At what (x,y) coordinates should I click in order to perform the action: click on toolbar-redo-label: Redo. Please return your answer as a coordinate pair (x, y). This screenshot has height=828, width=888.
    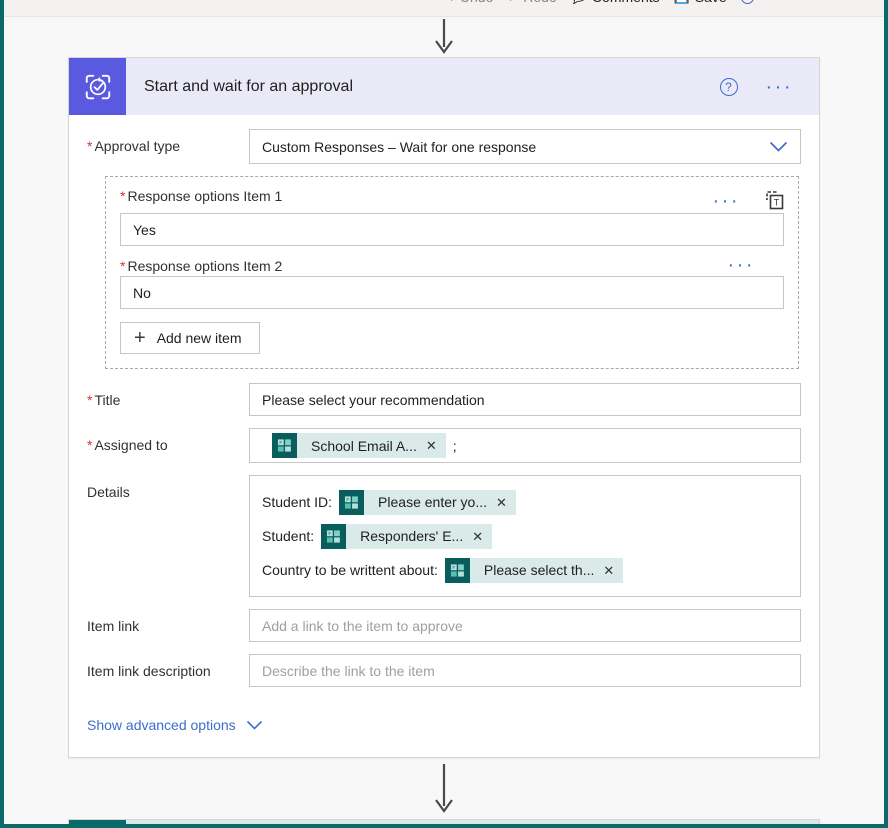
    Looking at the image, I should click on (539, 2).